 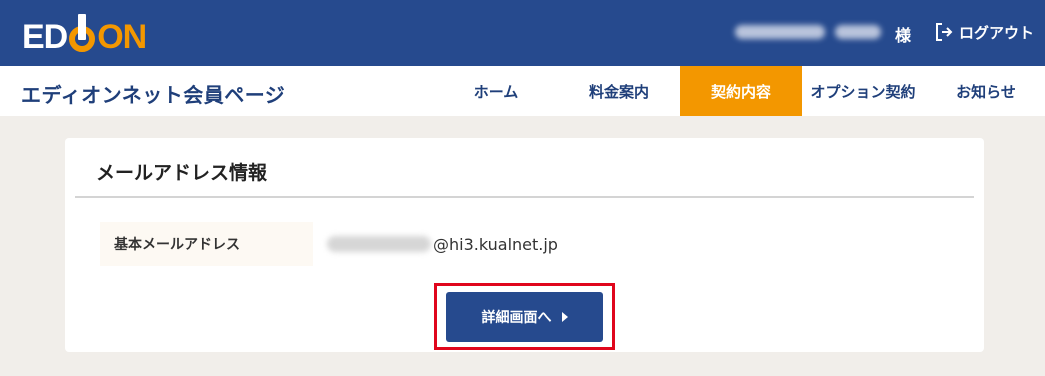 What do you see at coordinates (45, 37) in the screenshot?
I see `logo-text-ed: ED` at bounding box center [45, 37].